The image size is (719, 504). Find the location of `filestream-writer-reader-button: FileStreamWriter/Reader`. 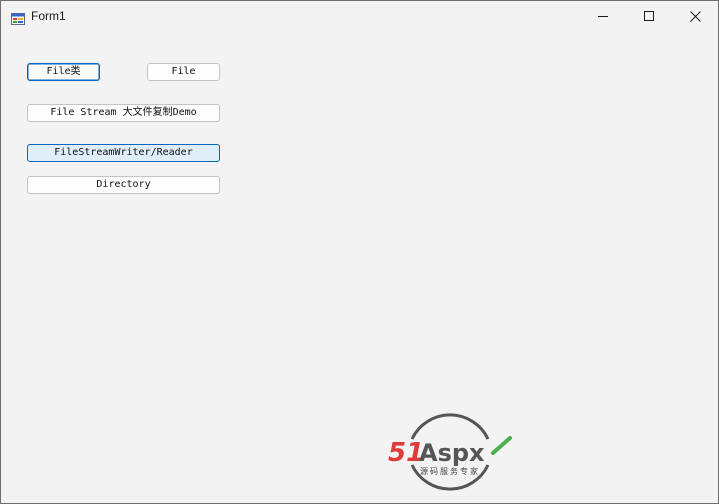

filestream-writer-reader-button: FileStreamWriter/Reader is located at coordinates (123, 153).